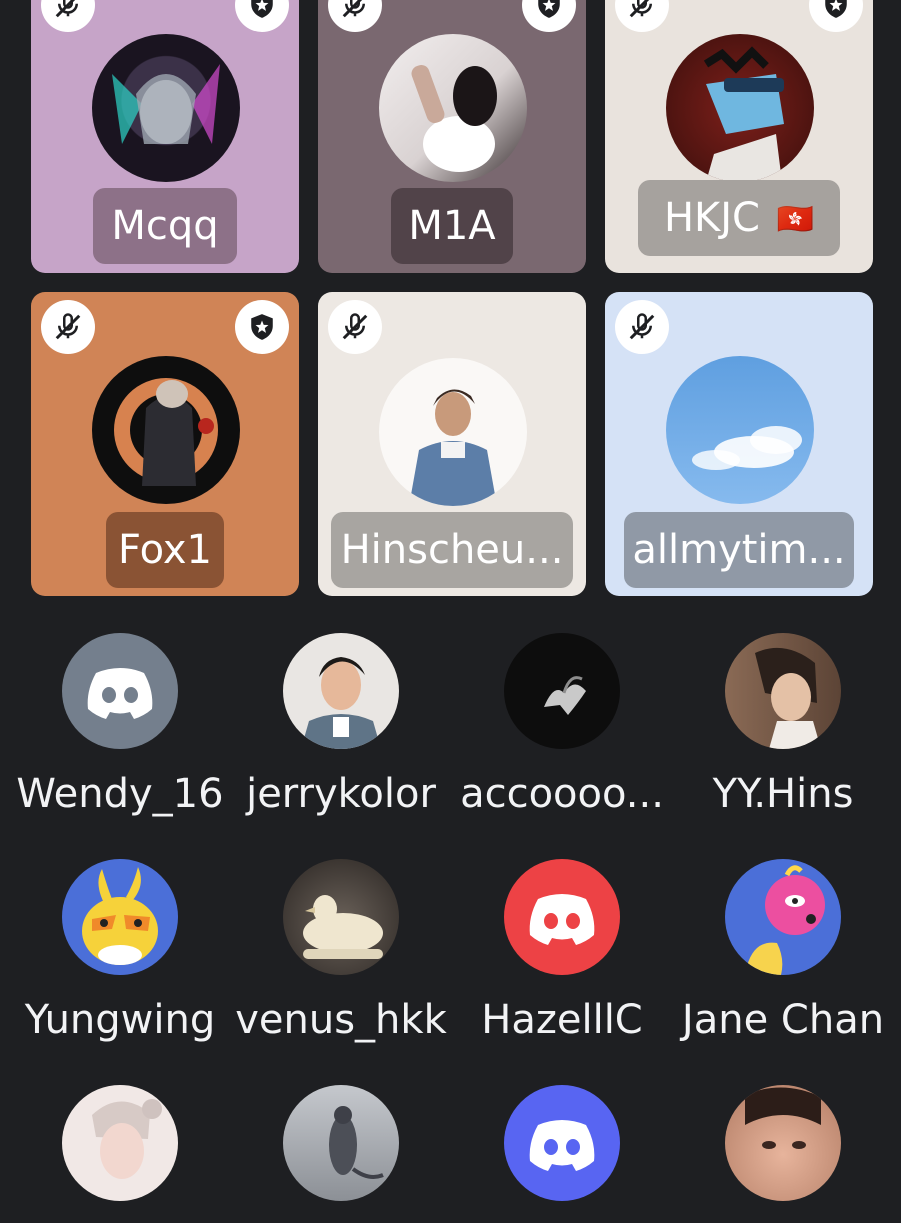  Describe the element at coordinates (165, 550) in the screenshot. I see `speaker-name: Fox1` at that location.